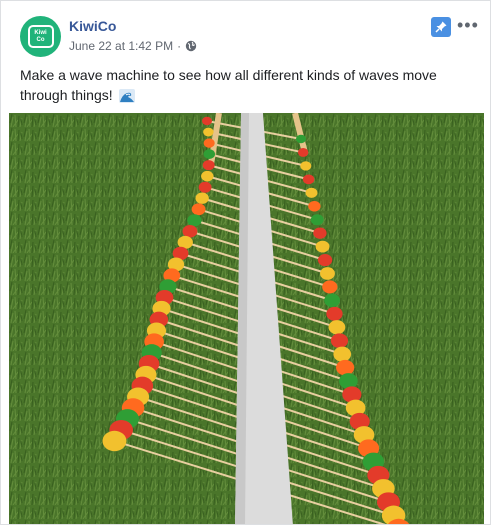 Image resolution: width=491 pixels, height=525 pixels. What do you see at coordinates (40, 32) in the screenshot?
I see `avatar-text-kiwi: Kiwi` at bounding box center [40, 32].